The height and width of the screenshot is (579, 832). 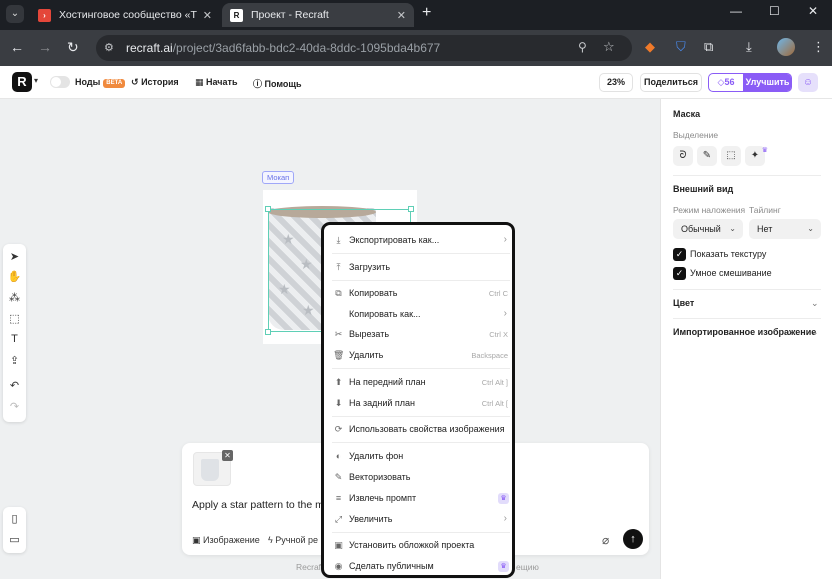 What do you see at coordinates (45, 47) in the screenshot?
I see `forward-icon: →` at bounding box center [45, 47].